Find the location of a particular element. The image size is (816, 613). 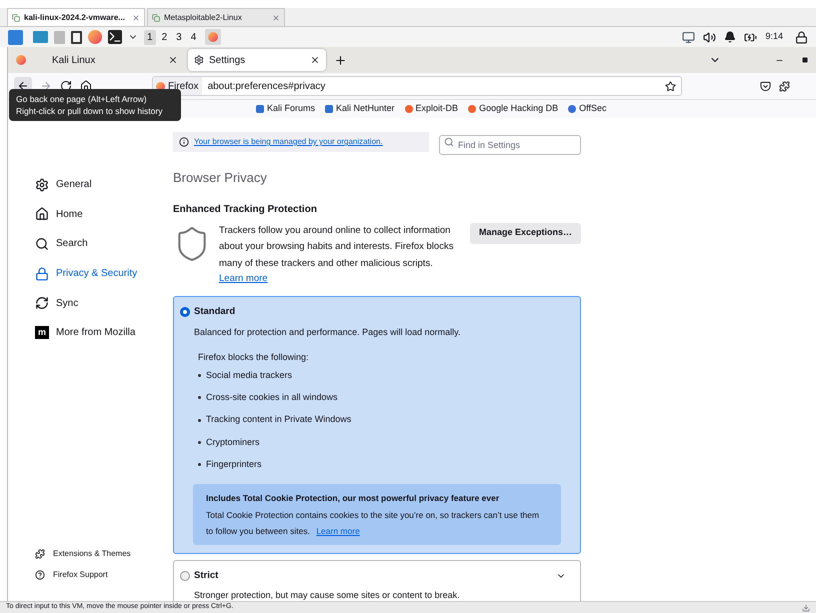

tab-title: Settings is located at coordinates (227, 61).